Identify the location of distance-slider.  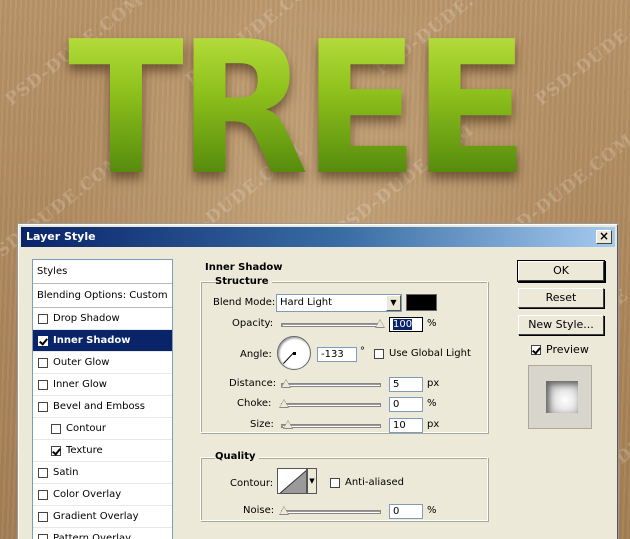
(330, 383).